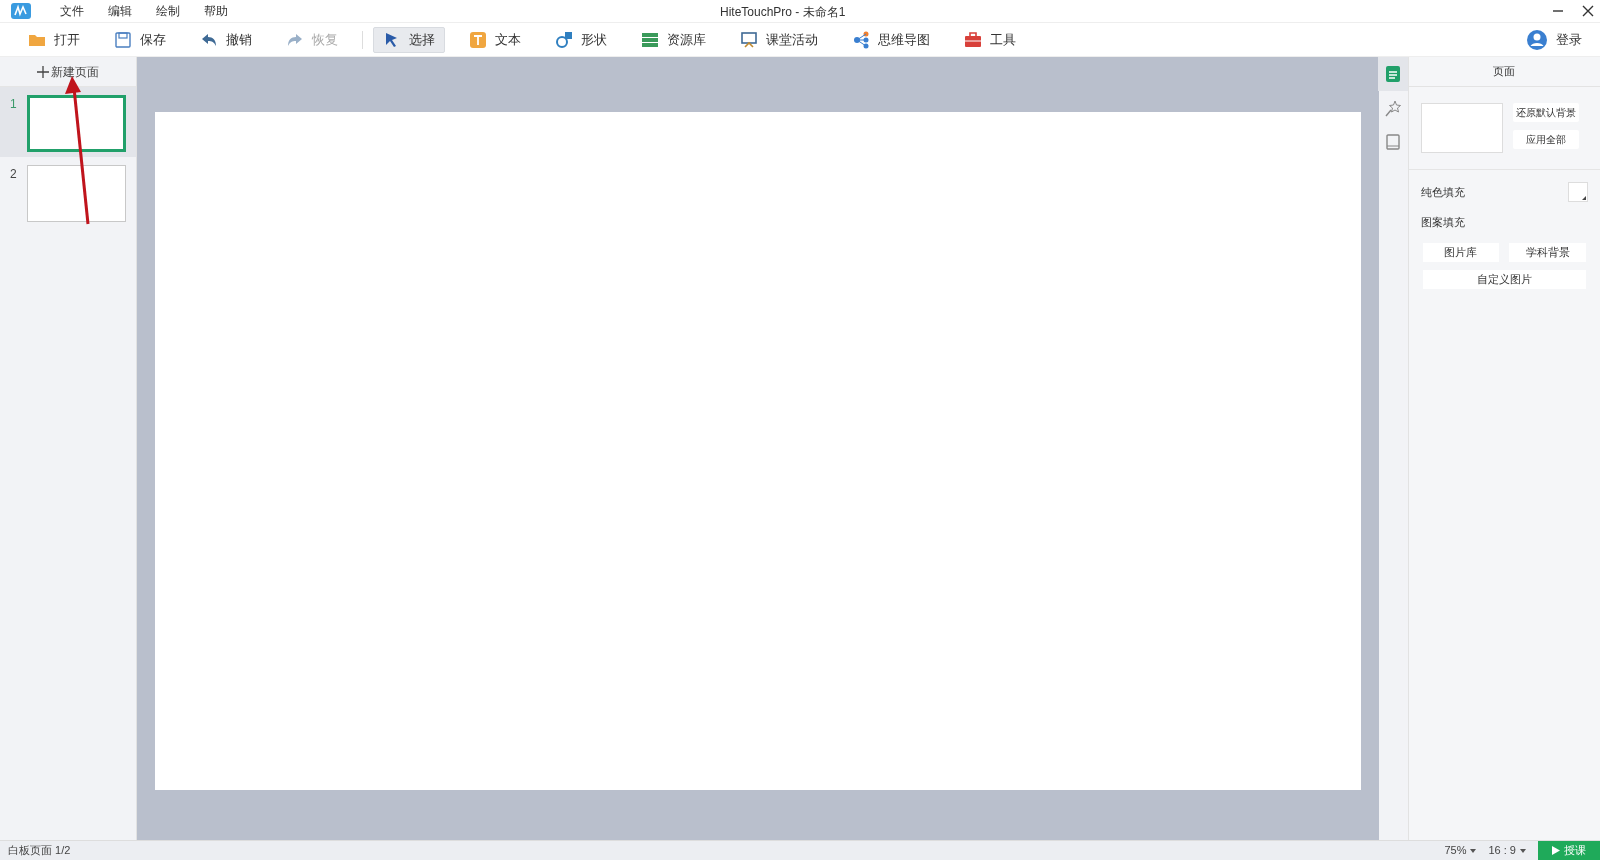  Describe the element at coordinates (1393, 108) in the screenshot. I see `magic-wand-icon` at that location.